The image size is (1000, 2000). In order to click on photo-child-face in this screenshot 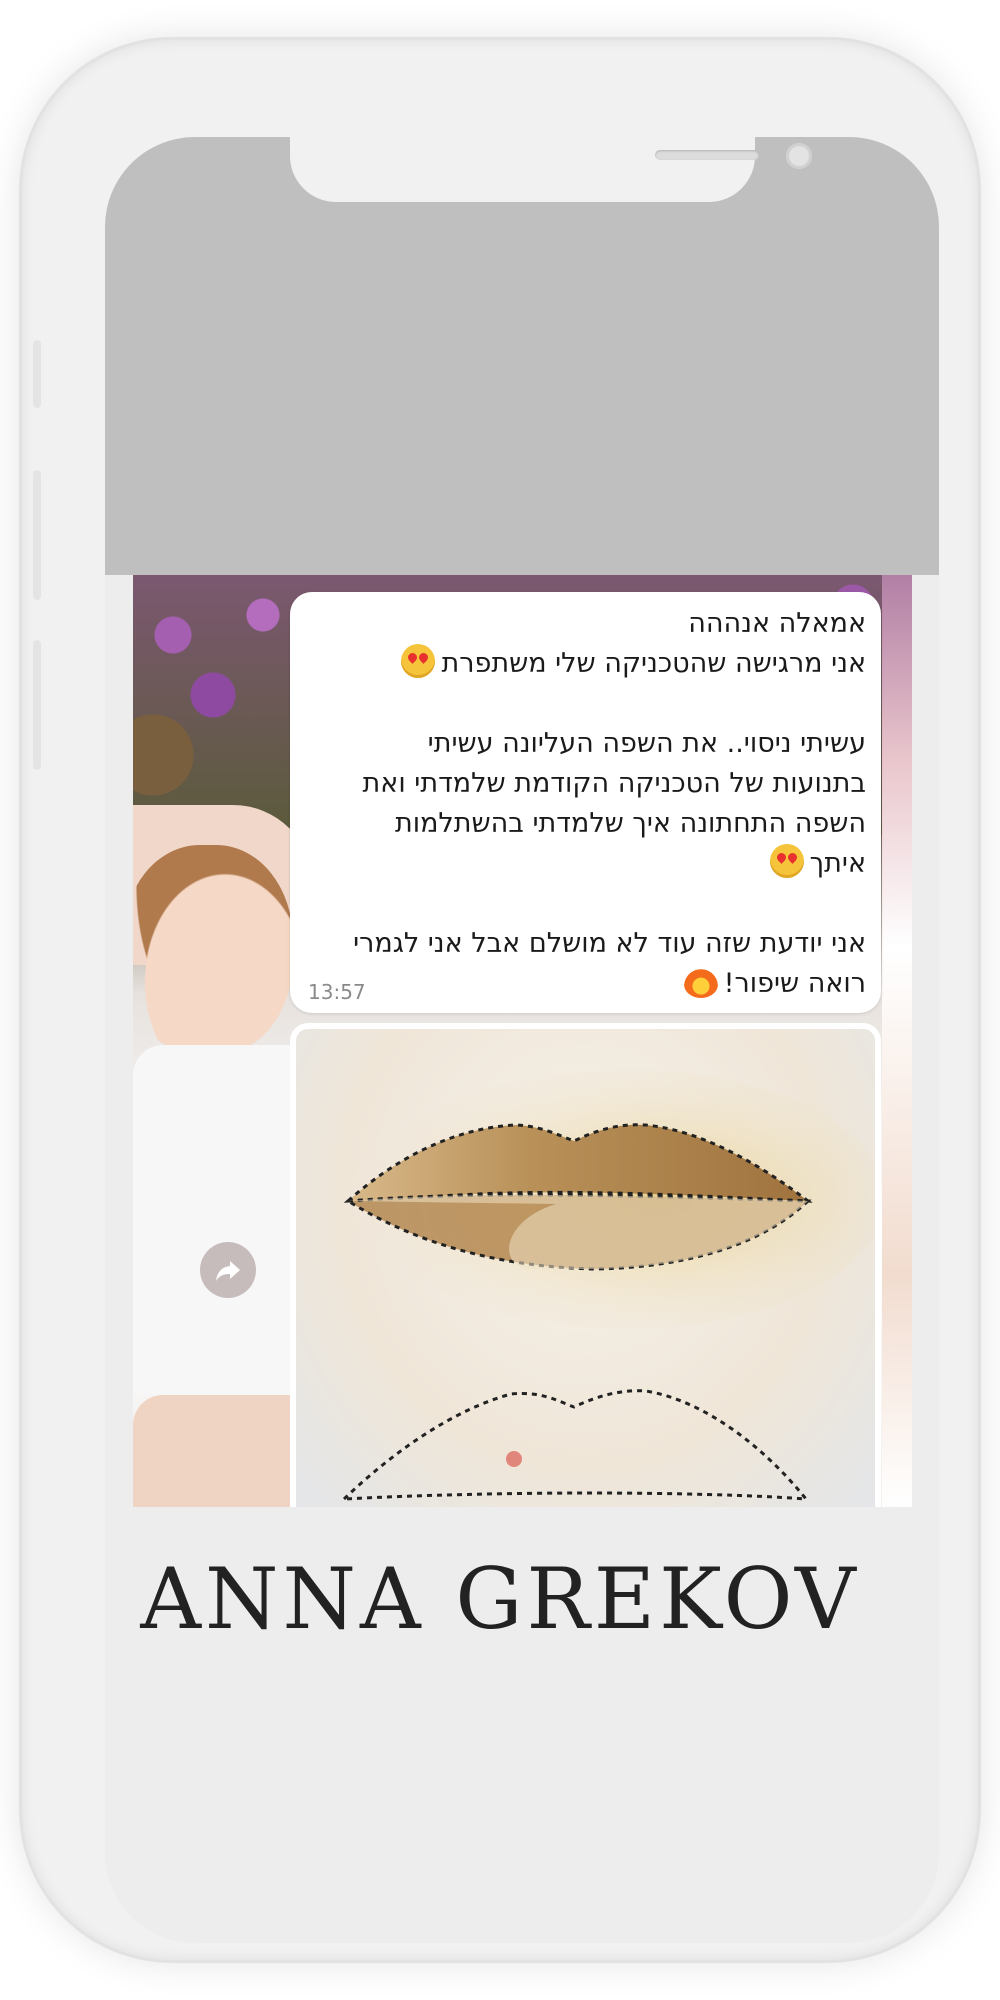, I will do `click(213, 950)`.